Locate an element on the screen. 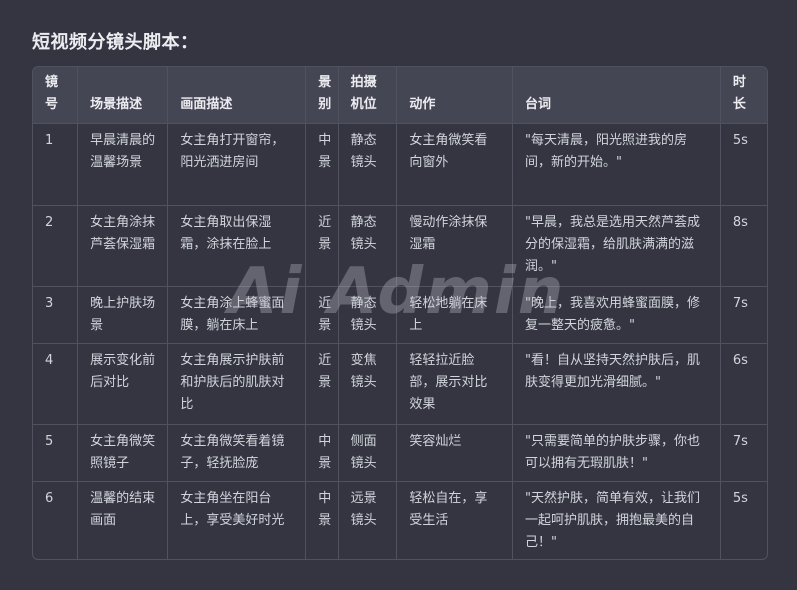 This screenshot has width=797, height=590. header-shot-size: 景别 is located at coordinates (322, 95).